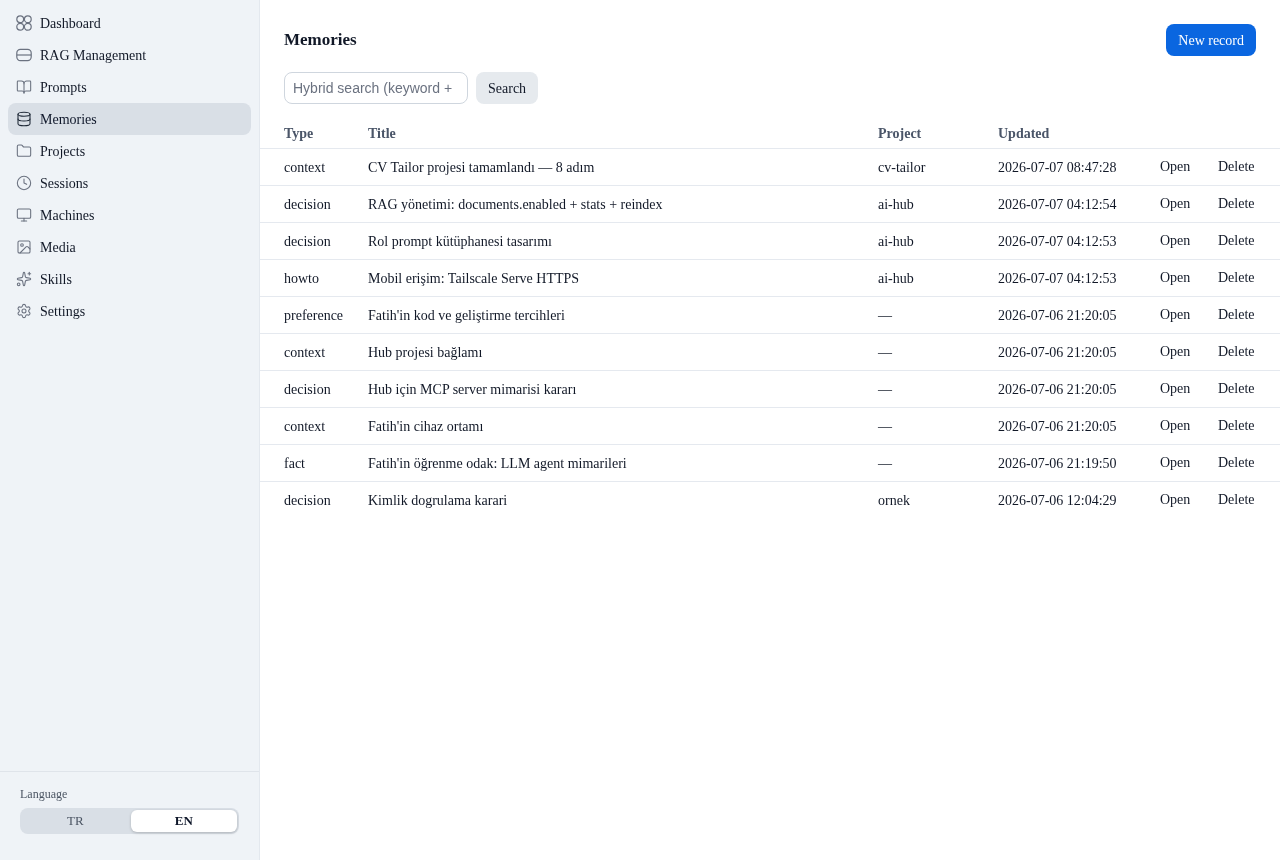  What do you see at coordinates (314, 315) in the screenshot?
I see `table-cell-text: preference` at bounding box center [314, 315].